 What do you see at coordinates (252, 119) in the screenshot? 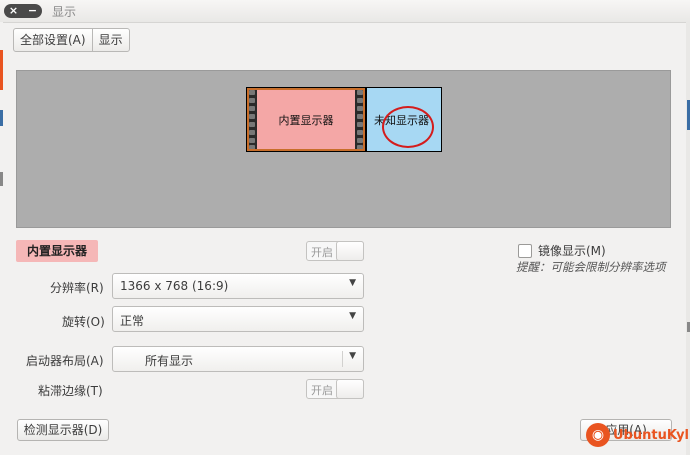
I see `filmstrip-left-icon` at bounding box center [252, 119].